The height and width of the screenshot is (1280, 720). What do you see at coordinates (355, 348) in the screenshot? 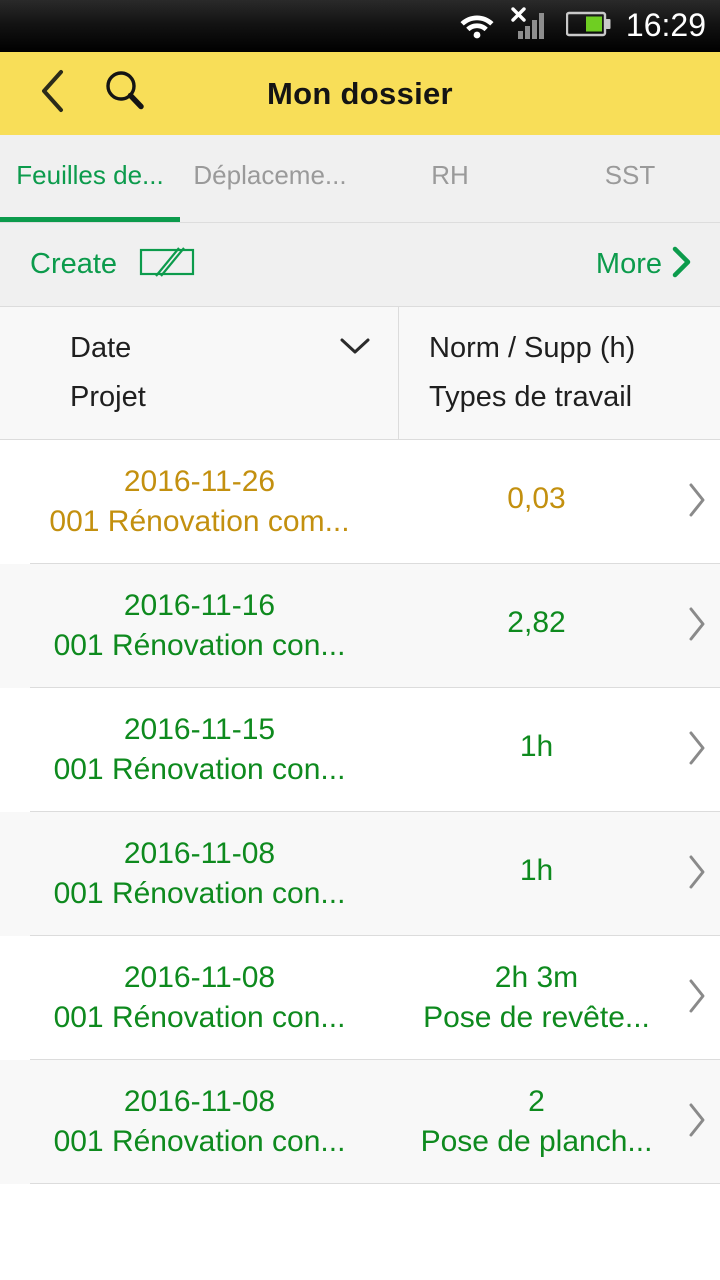
I see `chevron-down-icon` at bounding box center [355, 348].